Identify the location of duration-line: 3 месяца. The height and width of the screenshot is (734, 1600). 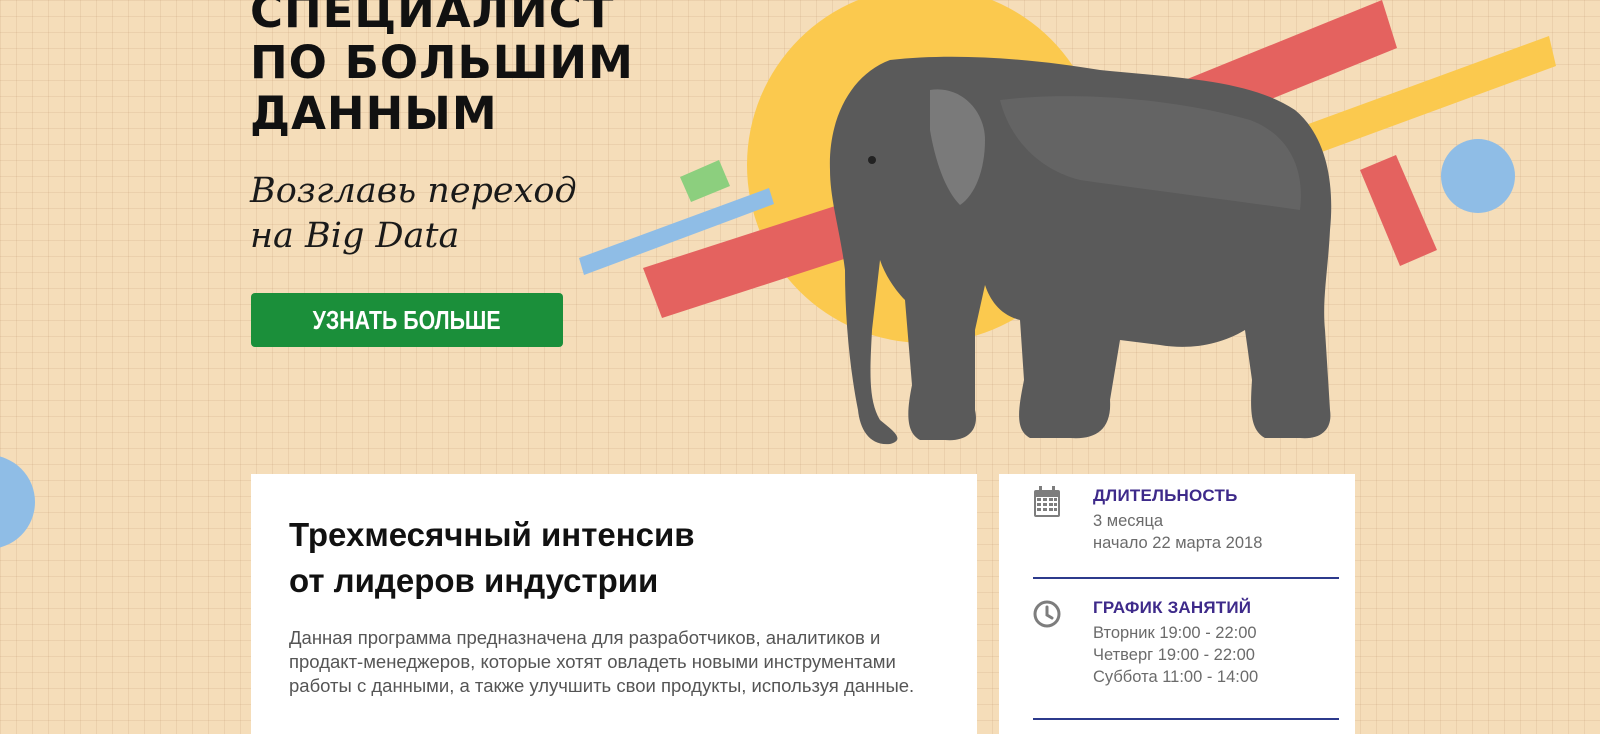
(1128, 521).